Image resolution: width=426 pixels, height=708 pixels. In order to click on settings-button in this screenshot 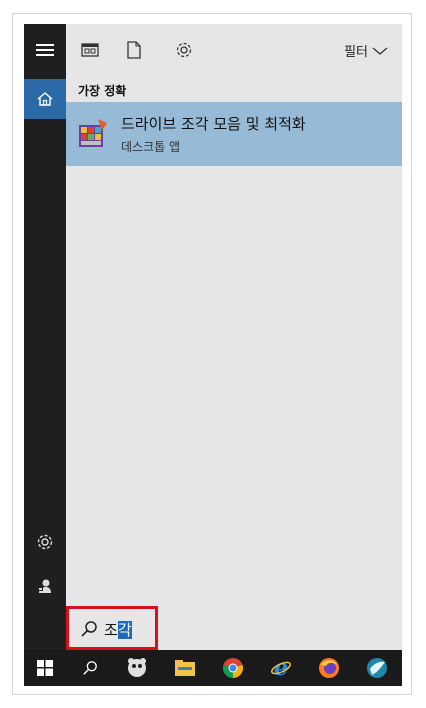, I will do `click(45, 542)`.